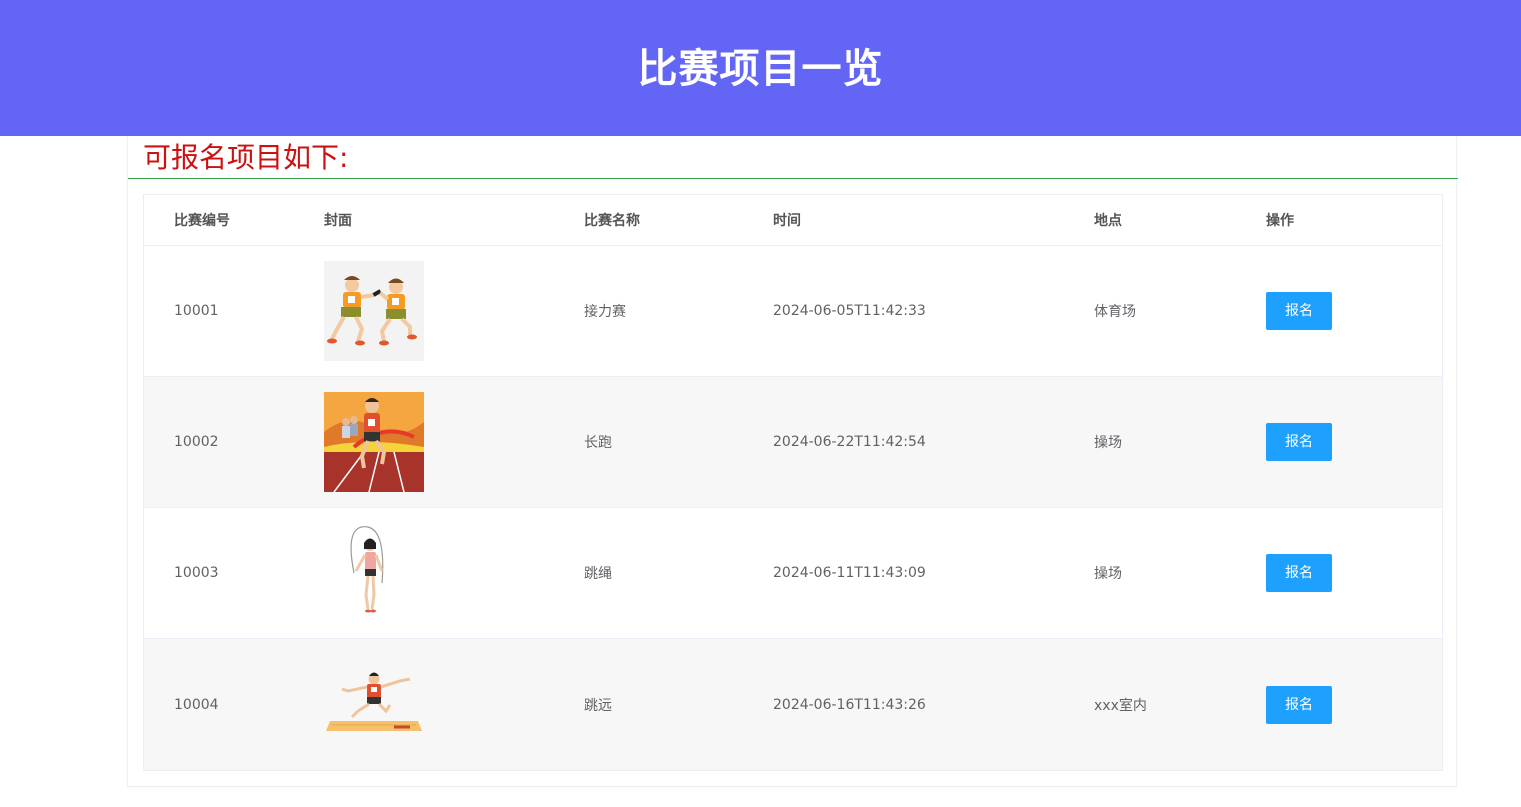 The width and height of the screenshot is (1521, 807). Describe the element at coordinates (196, 704) in the screenshot. I see `event-id: 10004` at that location.